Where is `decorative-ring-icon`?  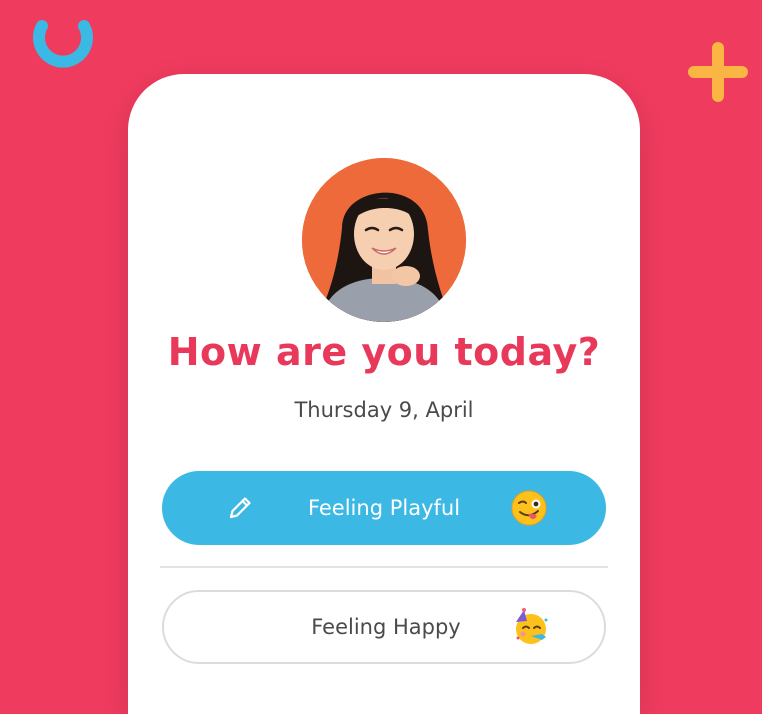 decorative-ring-icon is located at coordinates (63, 44).